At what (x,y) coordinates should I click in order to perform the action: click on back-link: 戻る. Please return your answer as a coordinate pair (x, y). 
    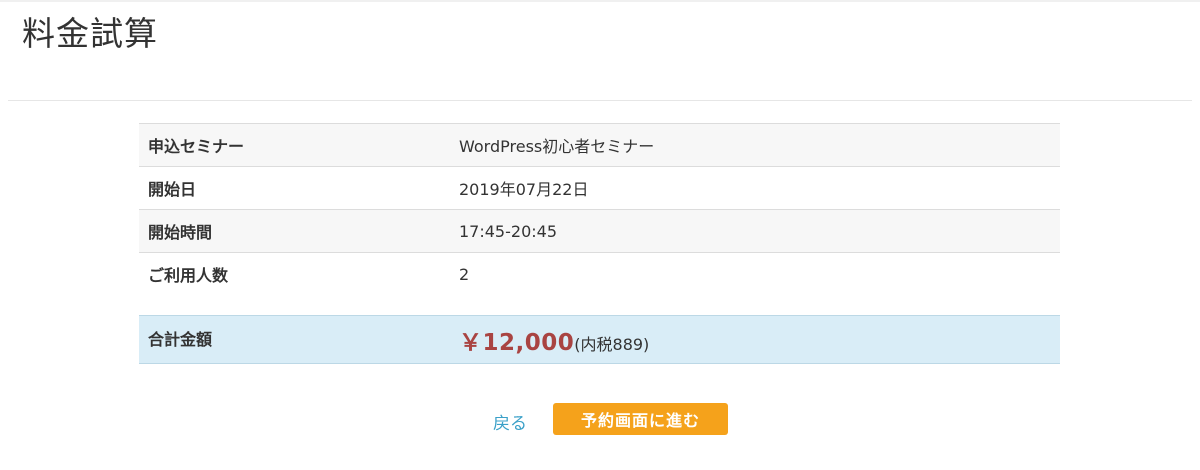
    Looking at the image, I should click on (510, 421).